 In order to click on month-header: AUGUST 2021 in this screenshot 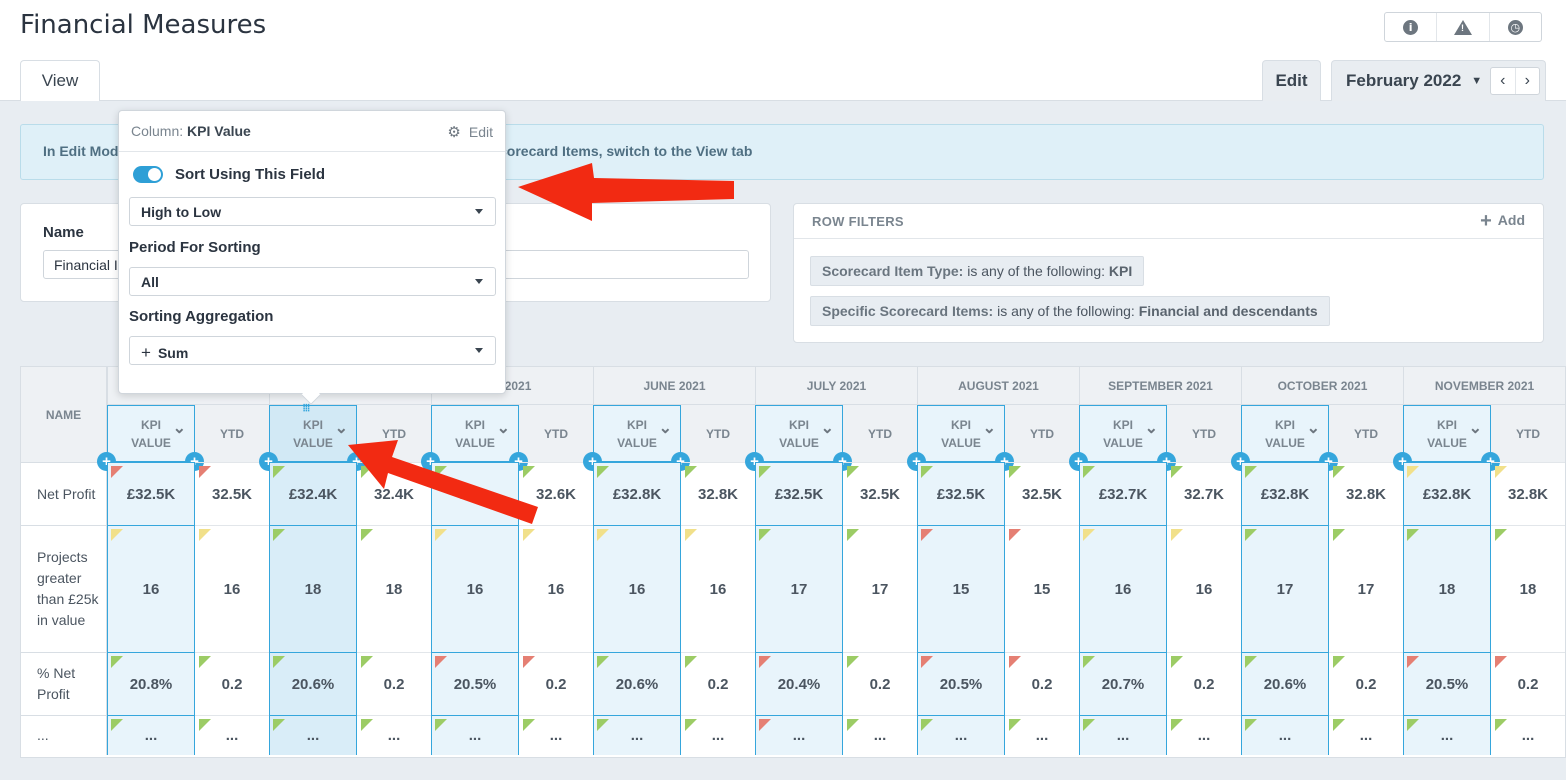, I will do `click(998, 386)`.